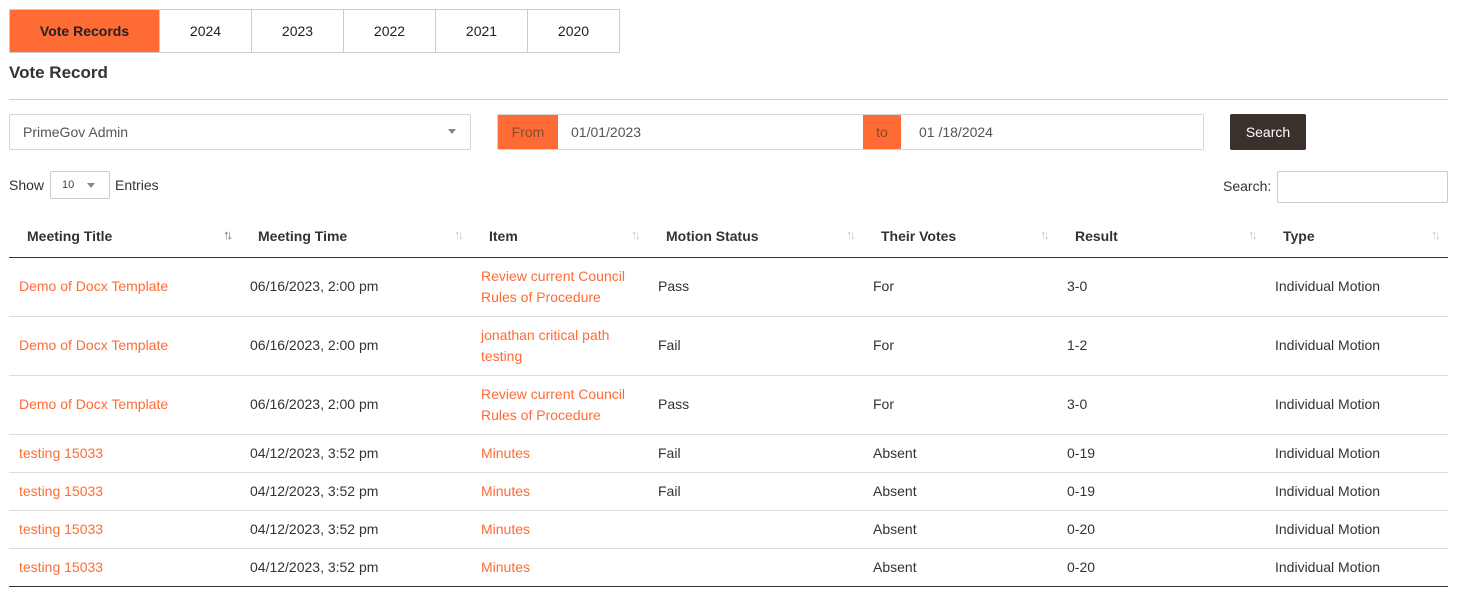 The height and width of the screenshot is (599, 1458). What do you see at coordinates (710, 132) in the screenshot?
I see `from-date-input: 01/01/2023` at bounding box center [710, 132].